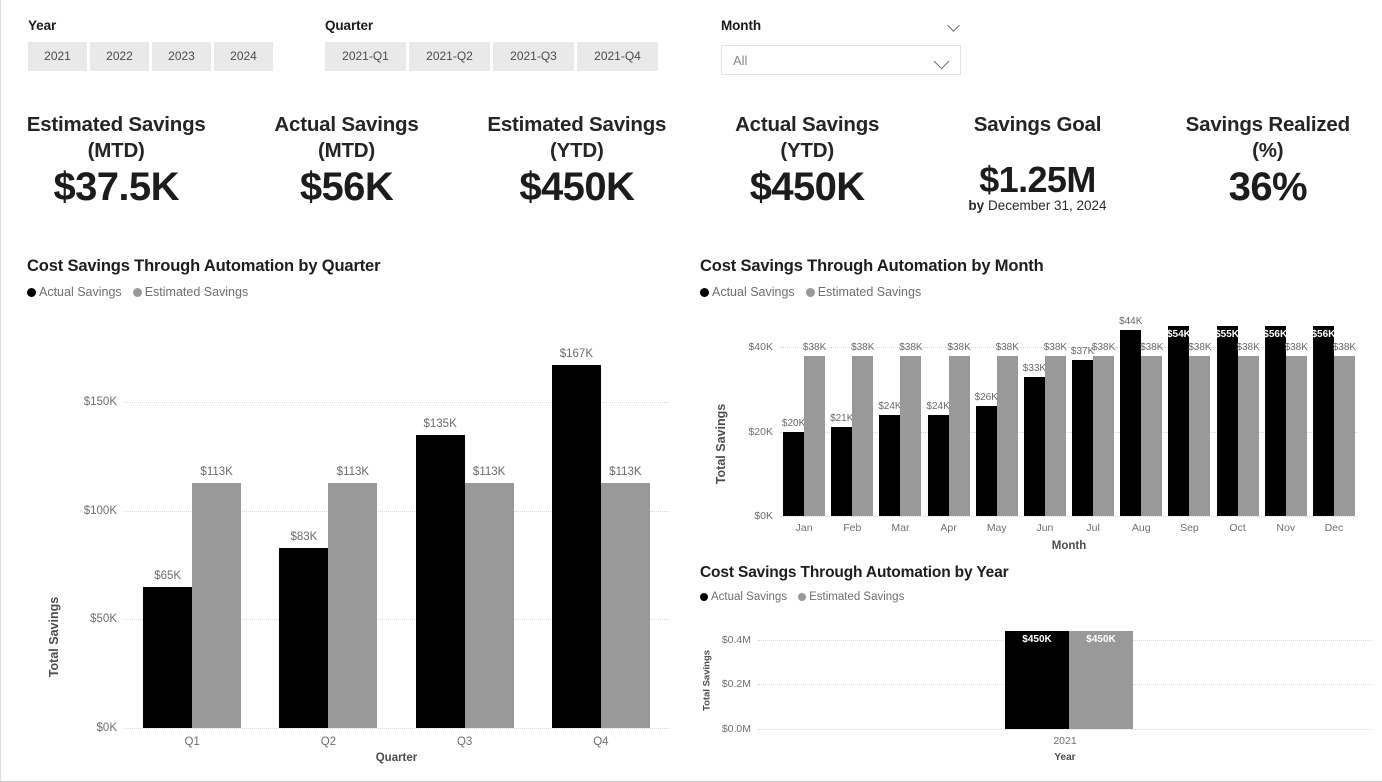 Image resolution: width=1382 pixels, height=782 pixels. I want to click on kpi-note: by December 31, 2024, so click(1037, 205).